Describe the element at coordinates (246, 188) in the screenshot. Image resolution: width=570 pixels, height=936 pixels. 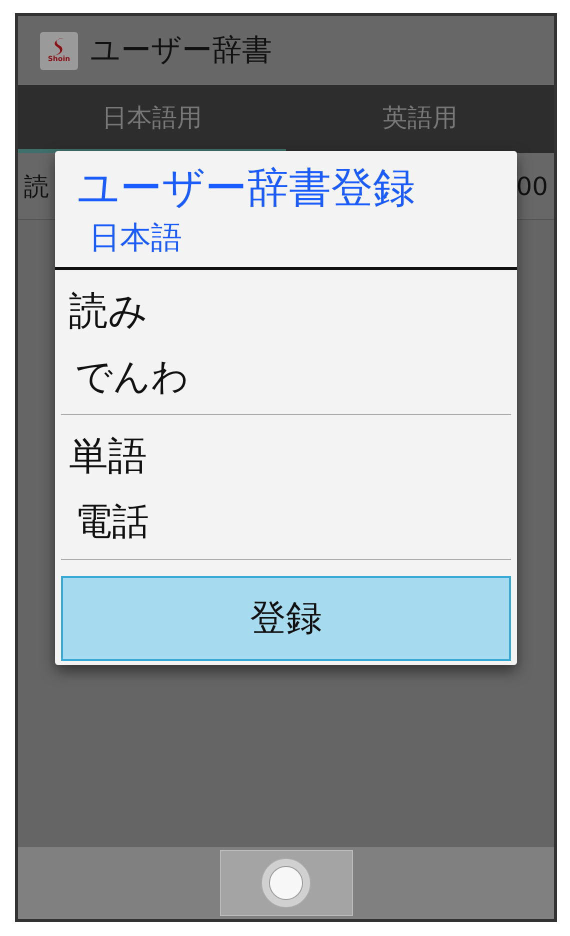
I see `dialog-title: ユーザー辞書登録` at that location.